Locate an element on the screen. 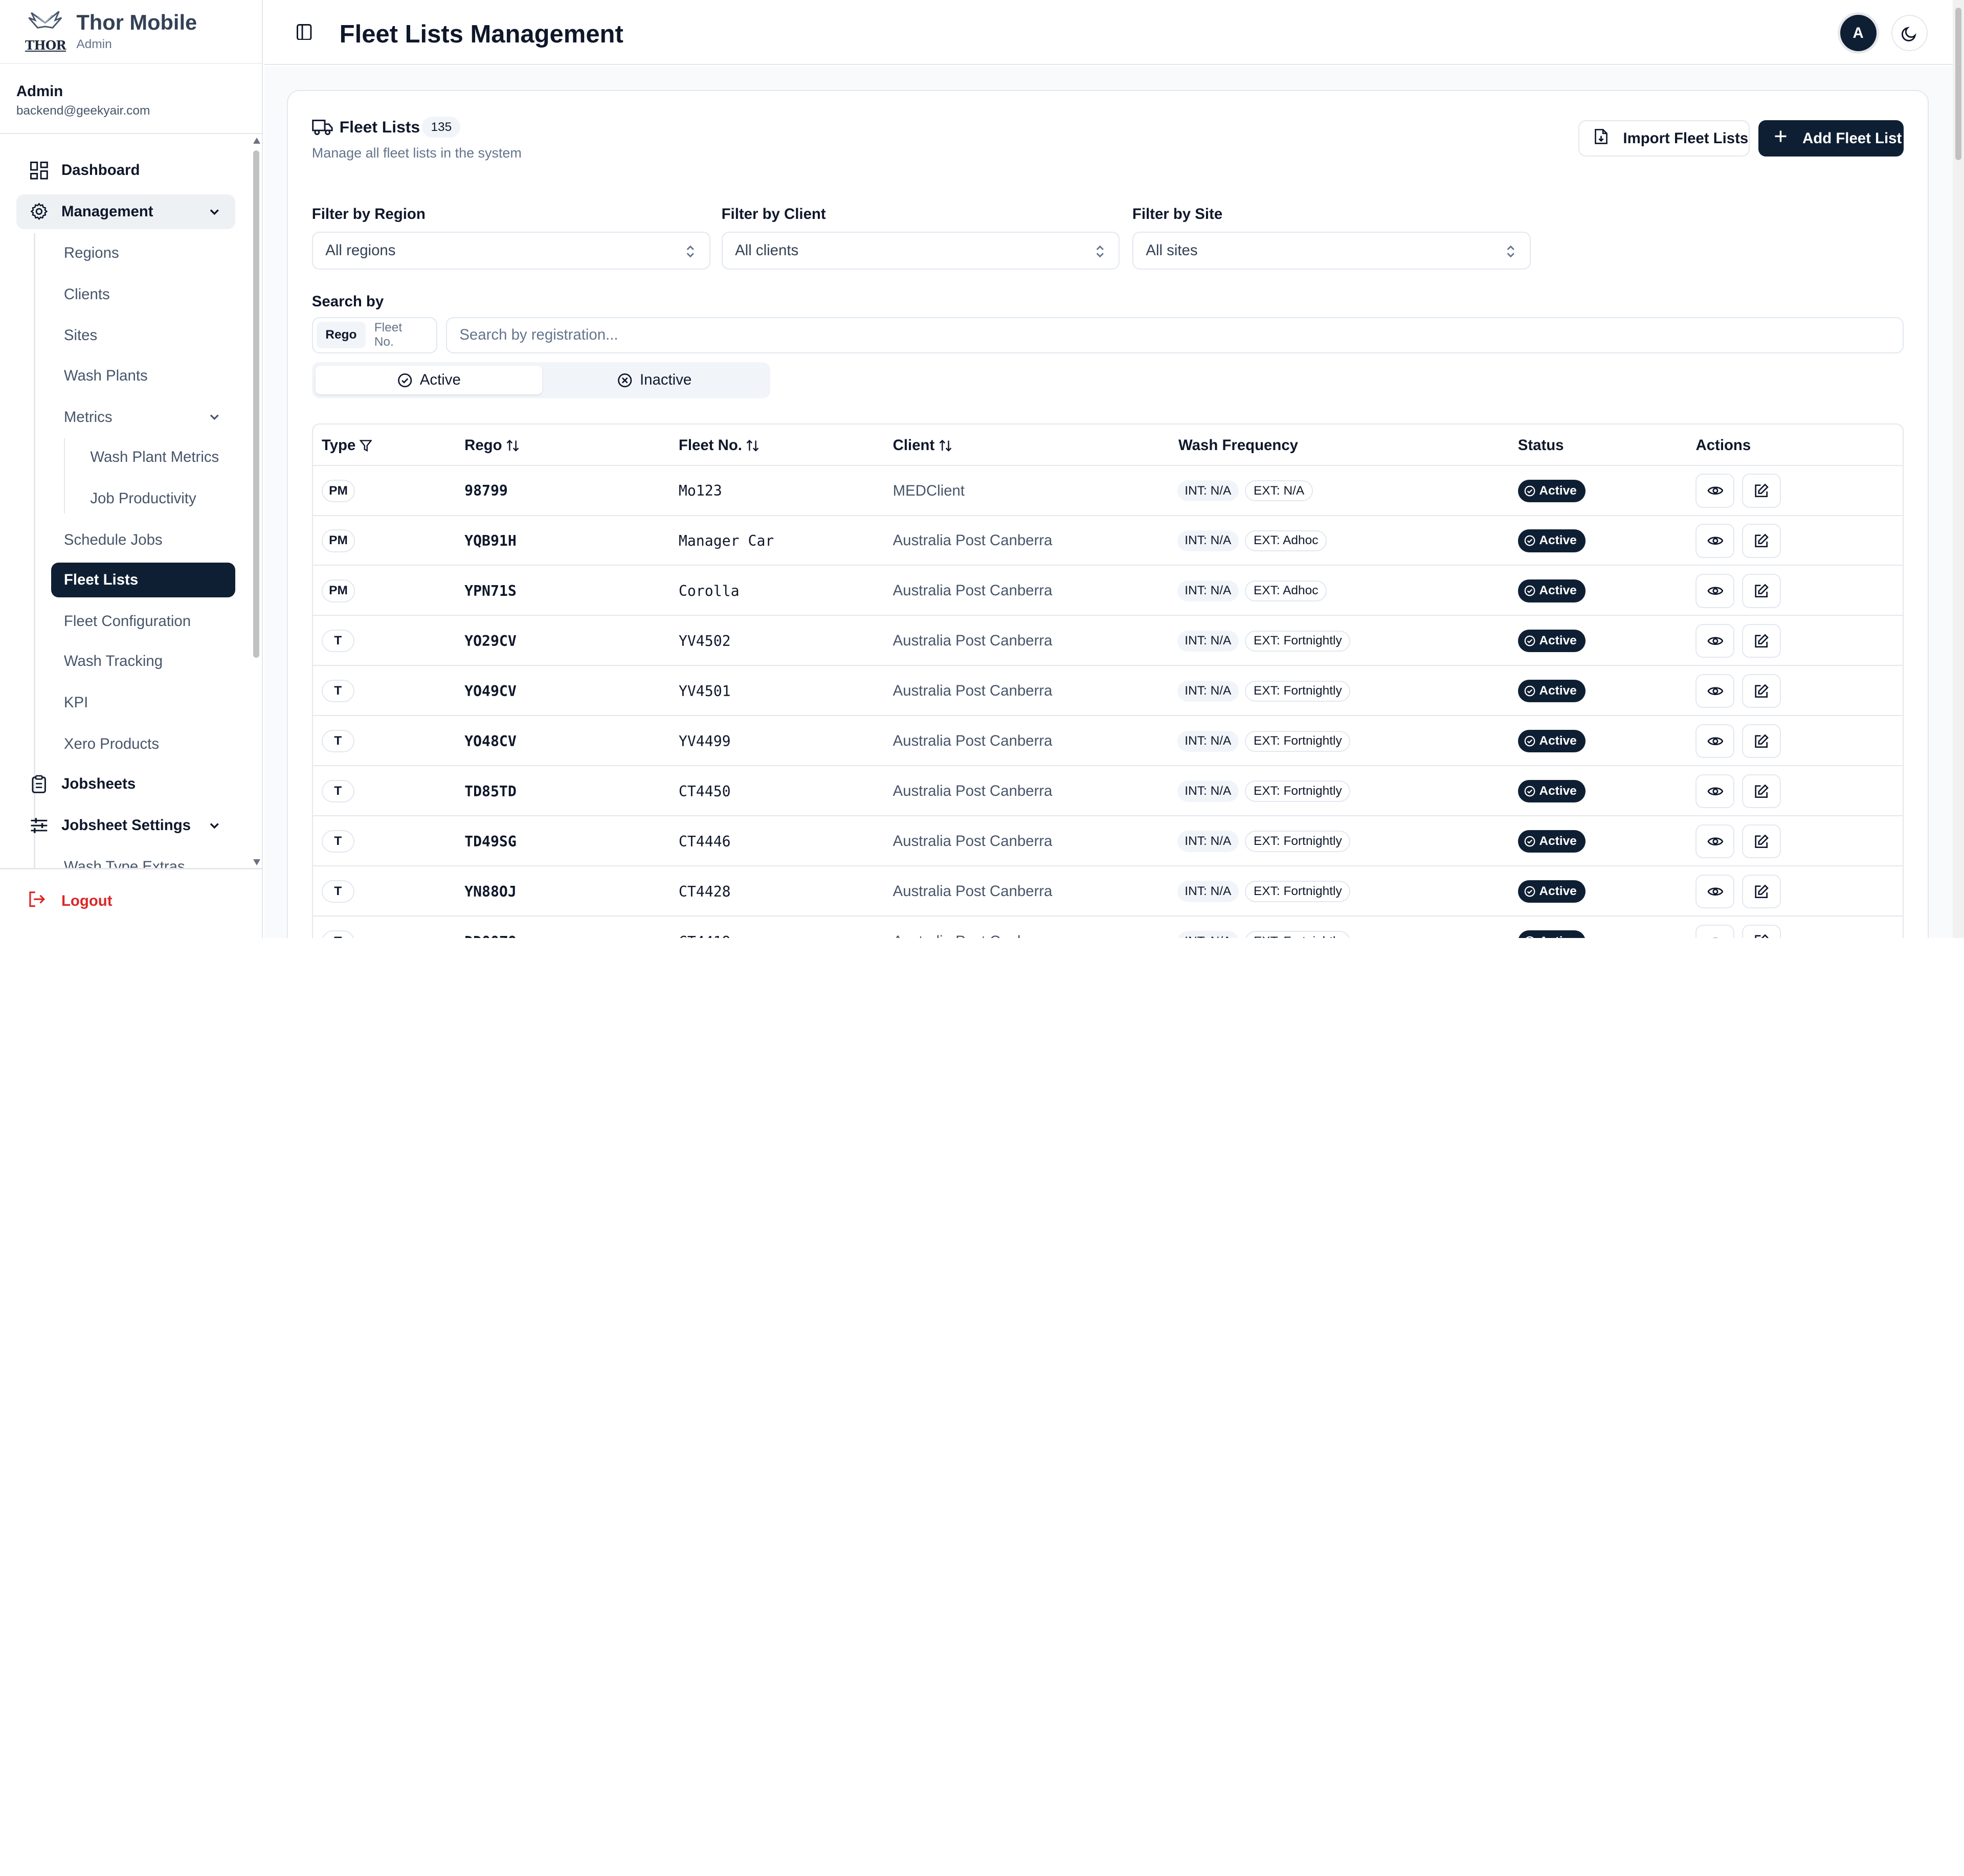 The image size is (1964, 1876). sidebar-item-wash-tracking: Wash Tracking is located at coordinates (143, 661).